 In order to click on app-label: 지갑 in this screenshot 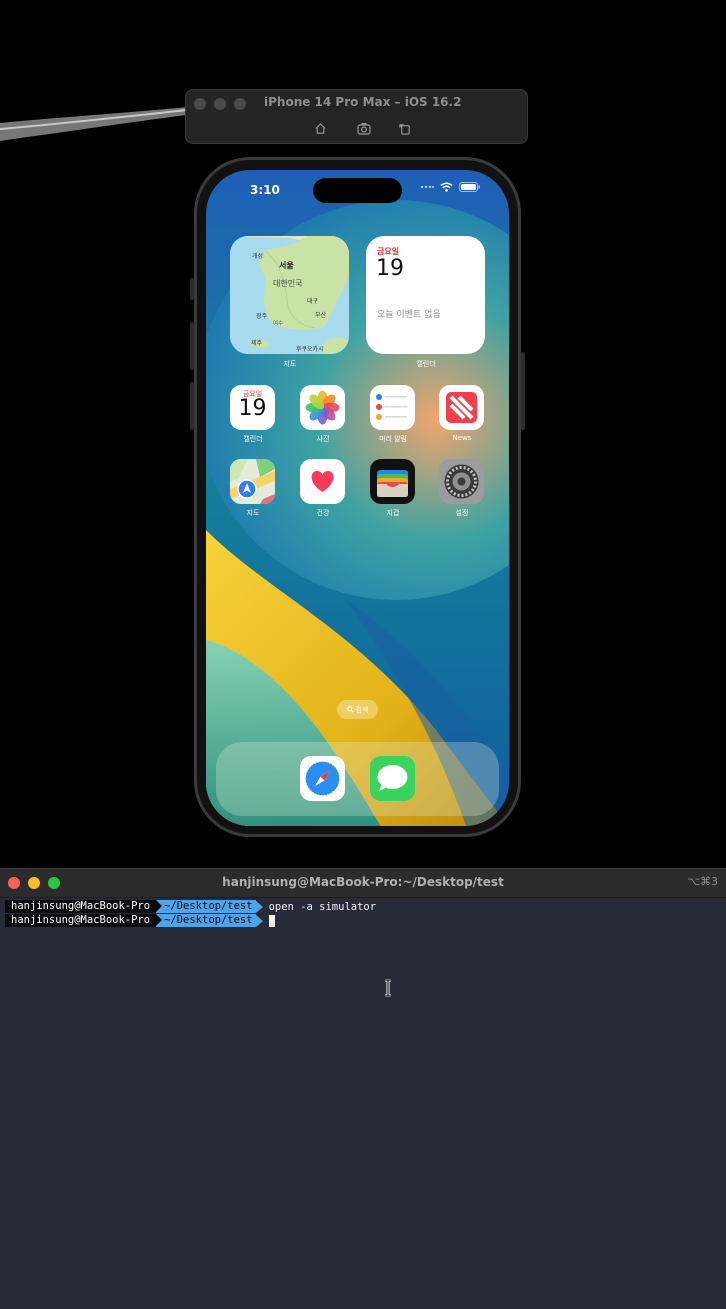, I will do `click(393, 513)`.